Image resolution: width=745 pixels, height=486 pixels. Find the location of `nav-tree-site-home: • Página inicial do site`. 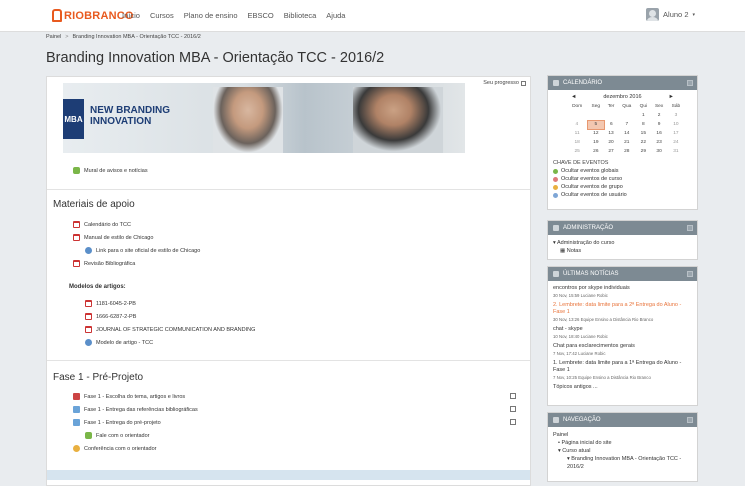

nav-tree-site-home: • Página inicial do site is located at coordinates (622, 443).